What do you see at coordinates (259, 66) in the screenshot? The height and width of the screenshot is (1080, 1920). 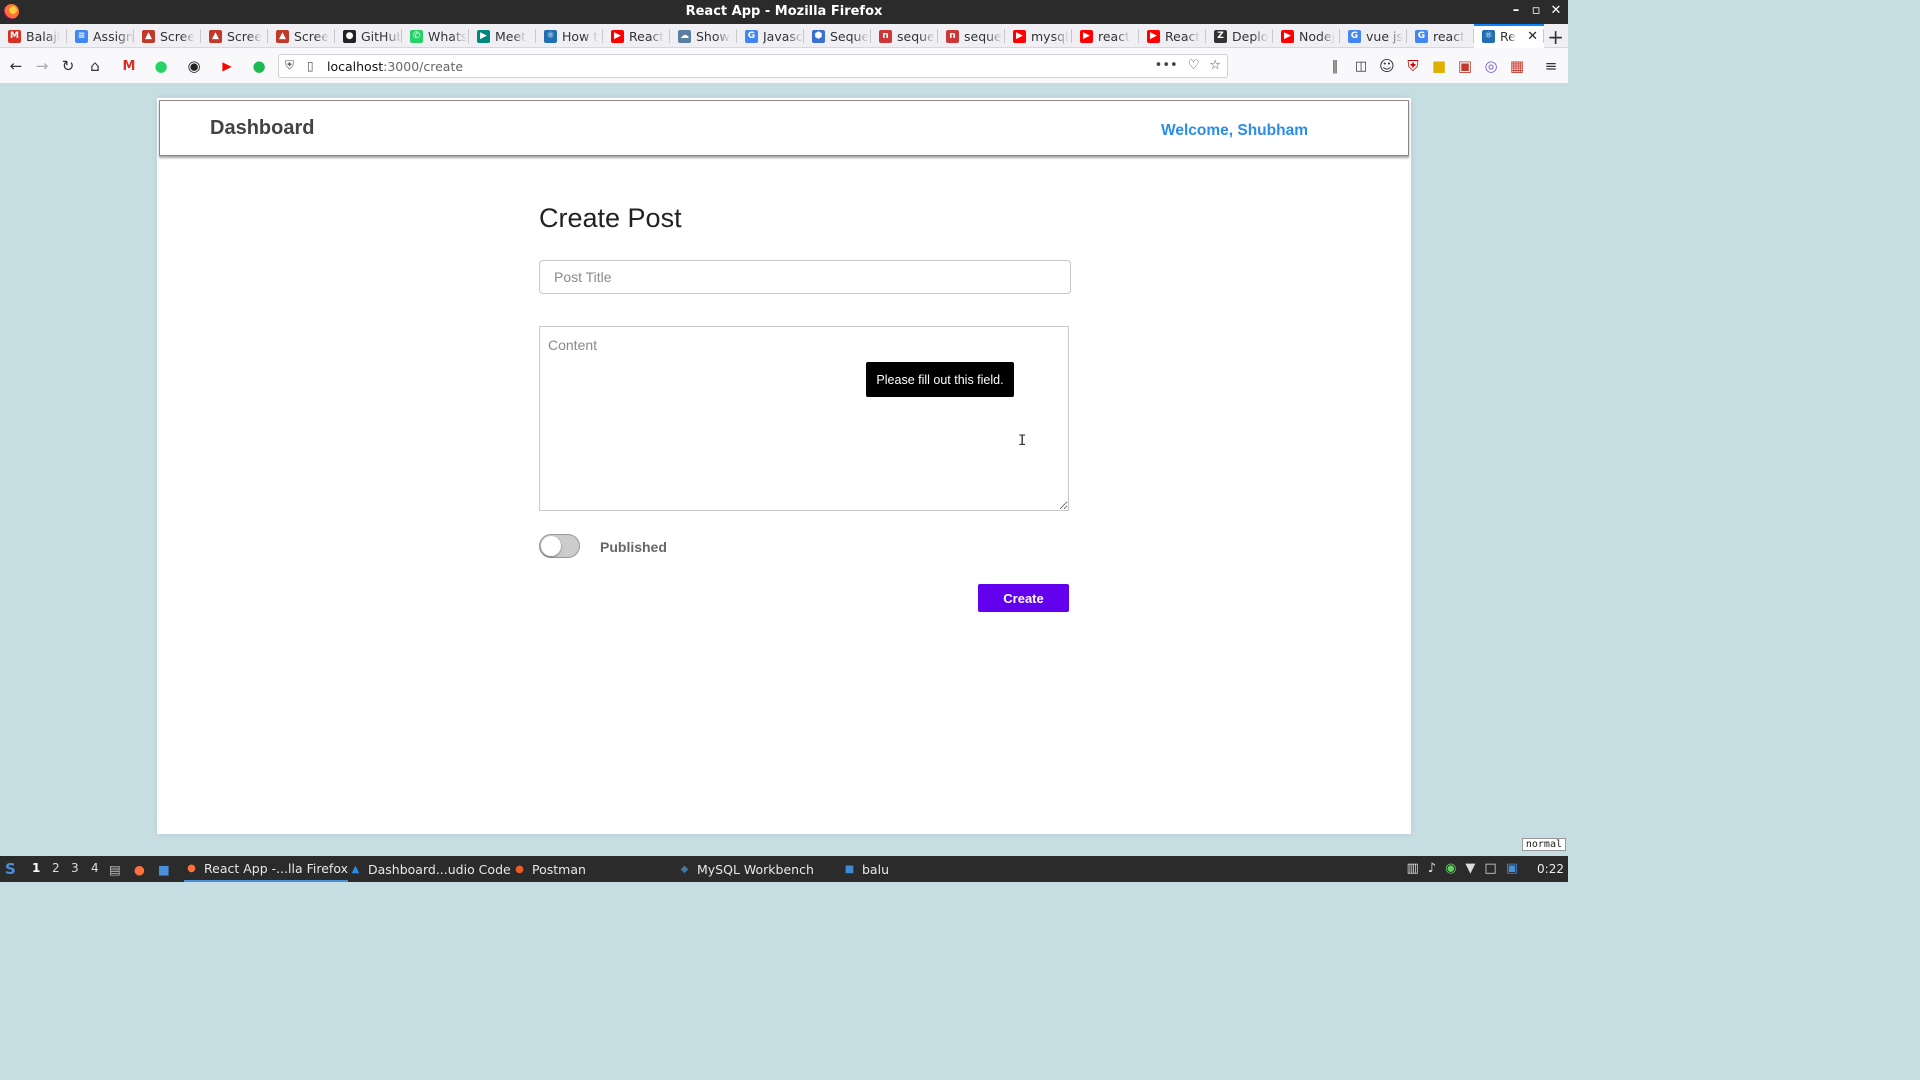 I see `spotify-bookmark-icon: ●` at bounding box center [259, 66].